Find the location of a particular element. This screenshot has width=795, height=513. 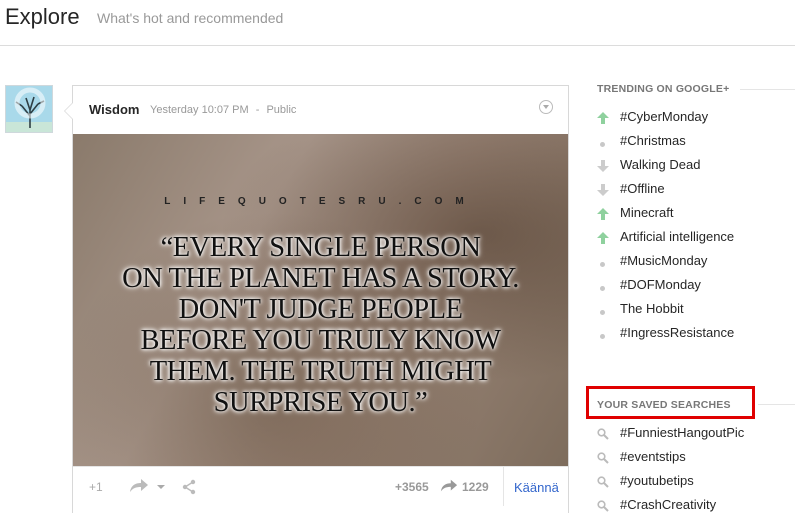

trending-item-label: #DOFMonday is located at coordinates (660, 284).